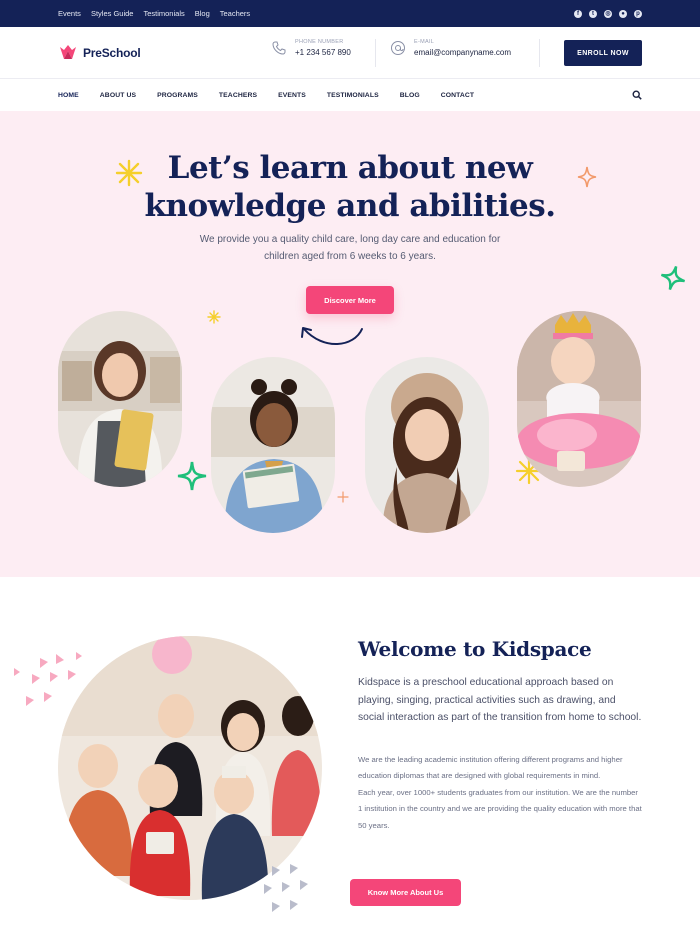 This screenshot has width=700, height=941. I want to click on nav-item-programs: PROGRAMS, so click(177, 95).